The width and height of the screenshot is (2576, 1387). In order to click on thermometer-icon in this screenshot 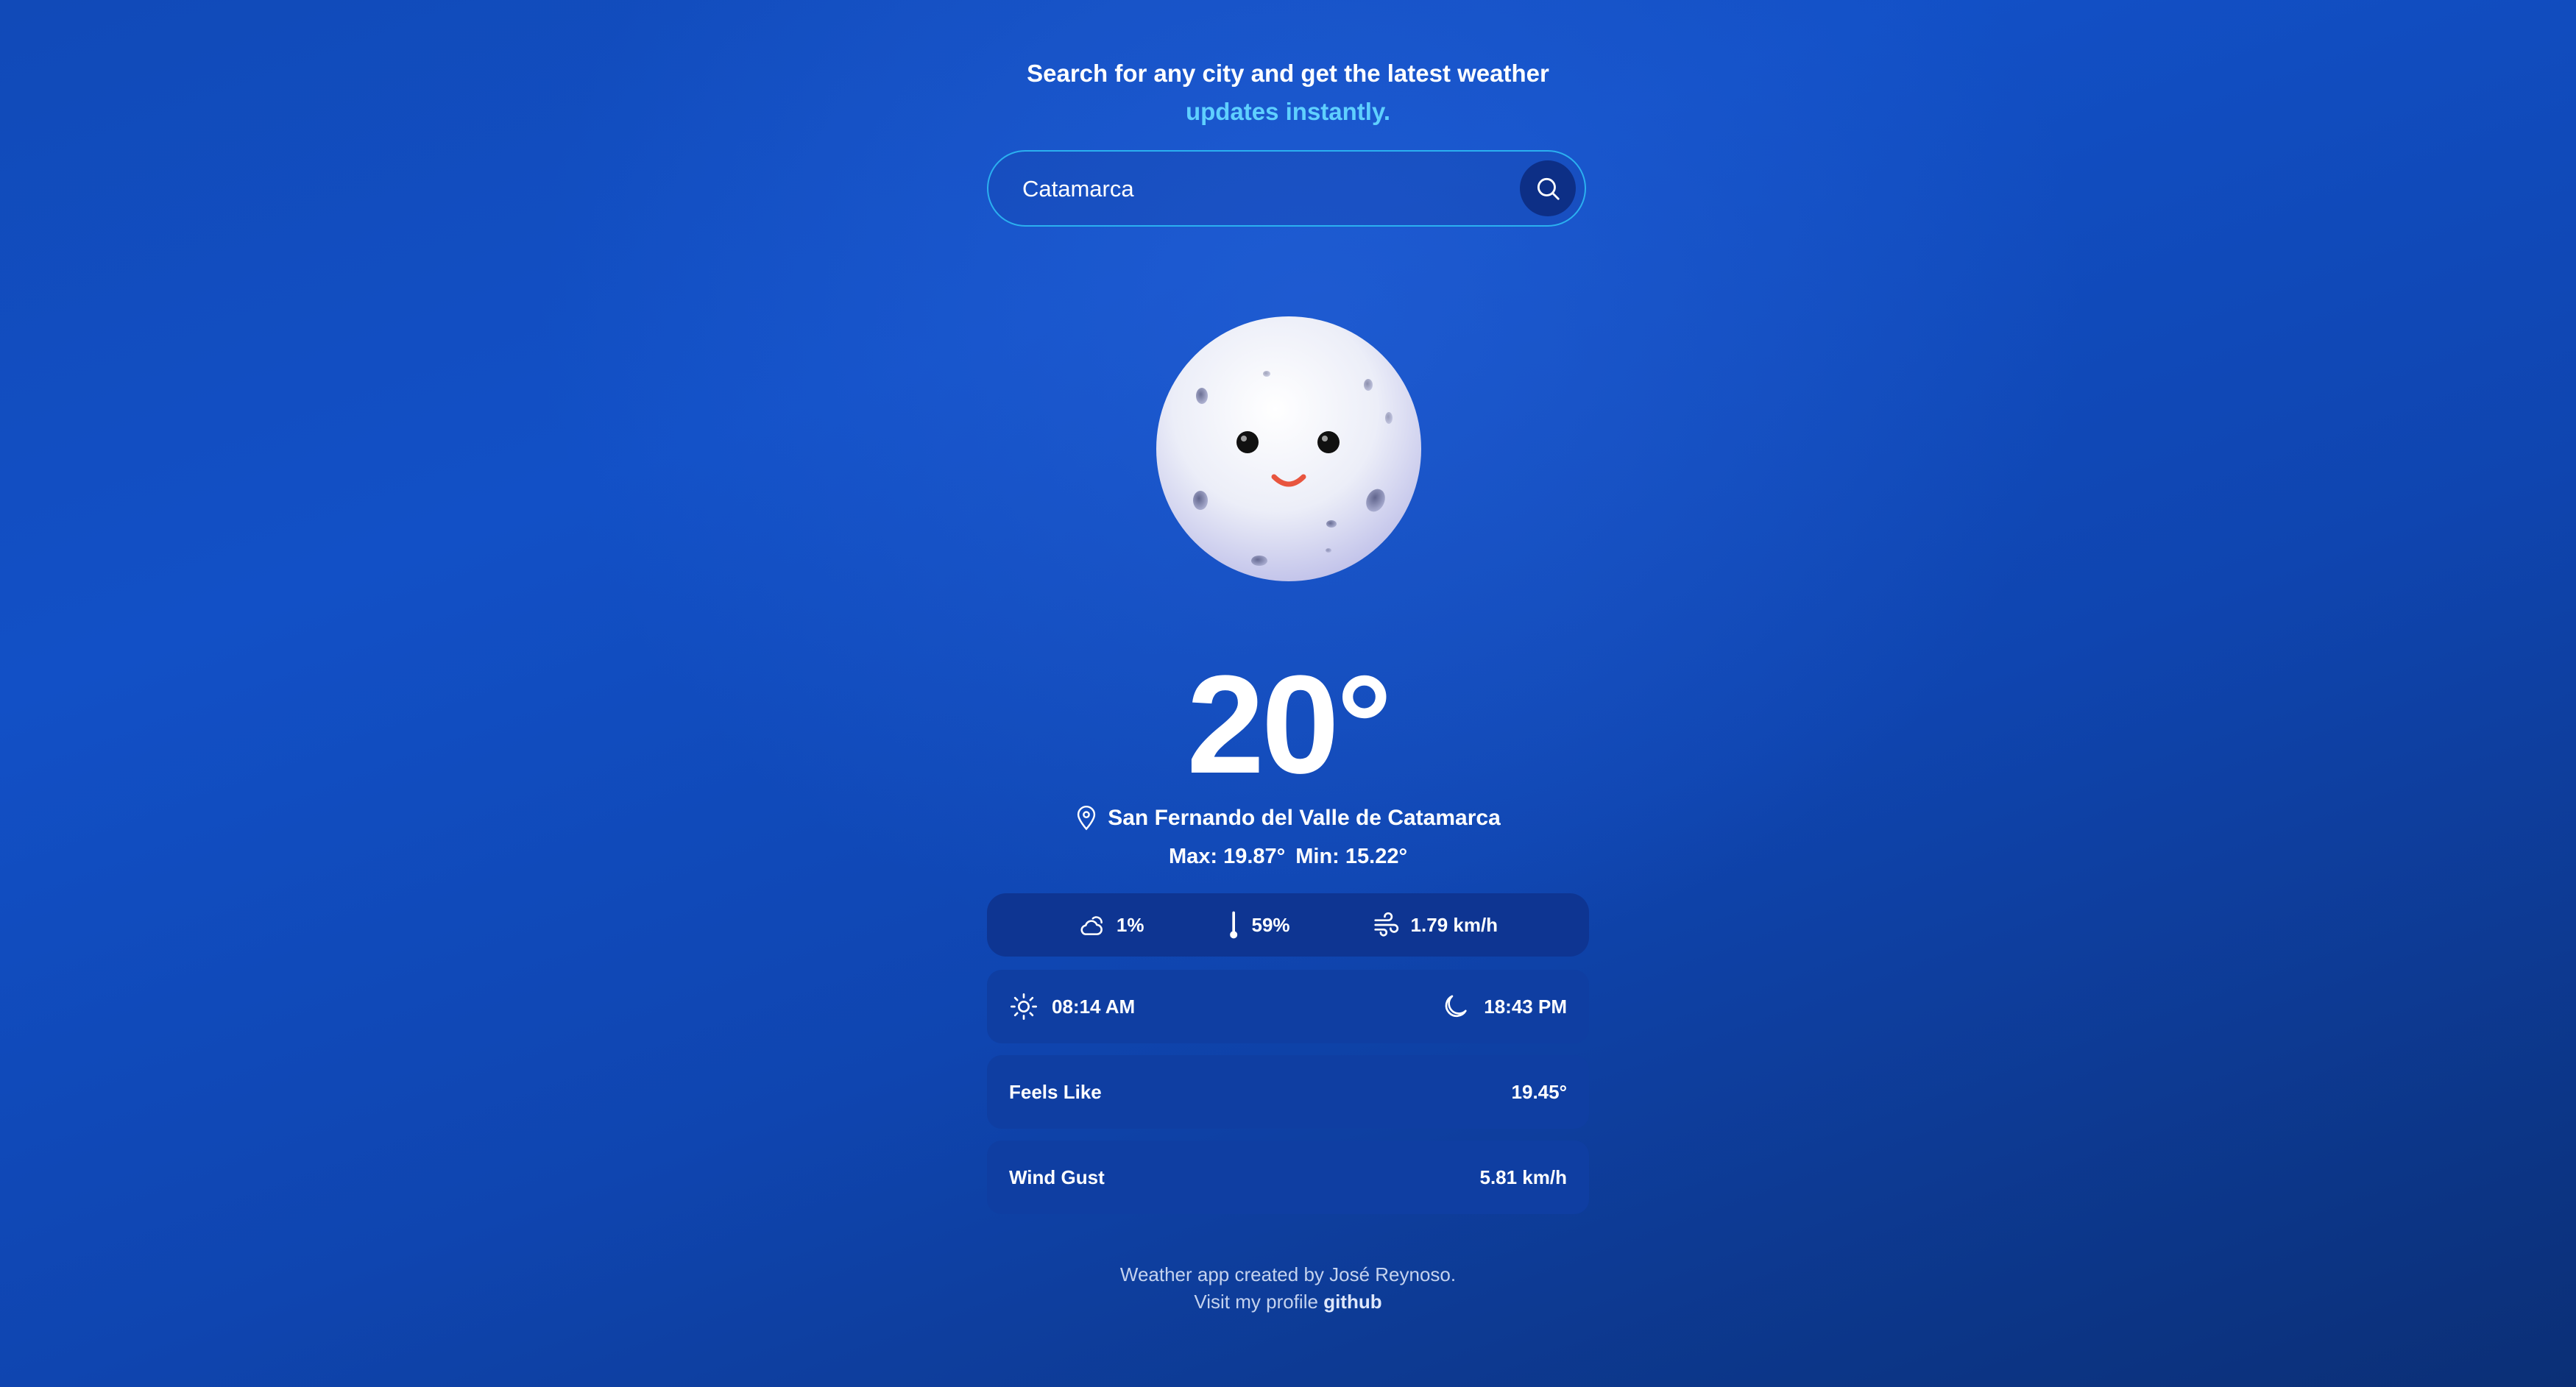, I will do `click(1233, 925)`.